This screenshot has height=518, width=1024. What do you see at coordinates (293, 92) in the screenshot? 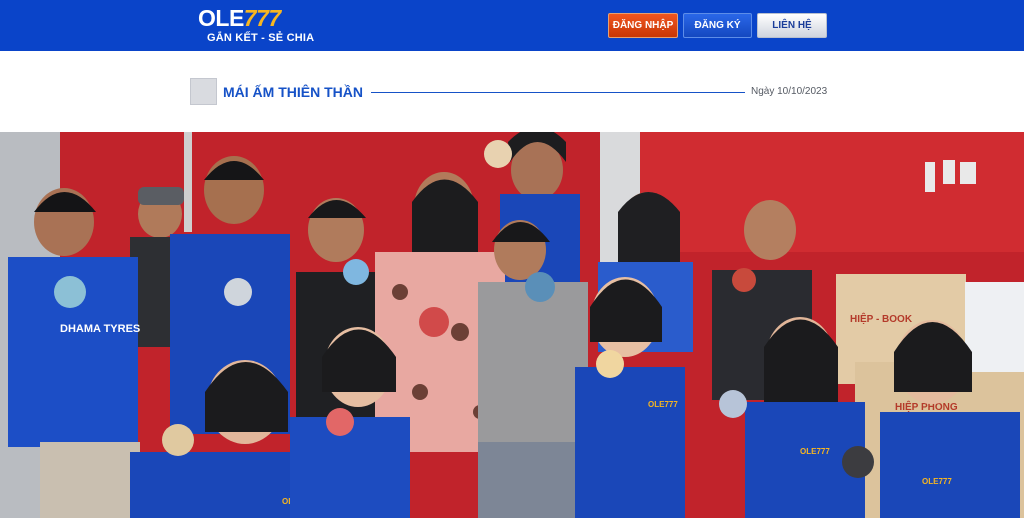
I see `article-title: MÁI ẤM THIÊN THẦN` at bounding box center [293, 92].